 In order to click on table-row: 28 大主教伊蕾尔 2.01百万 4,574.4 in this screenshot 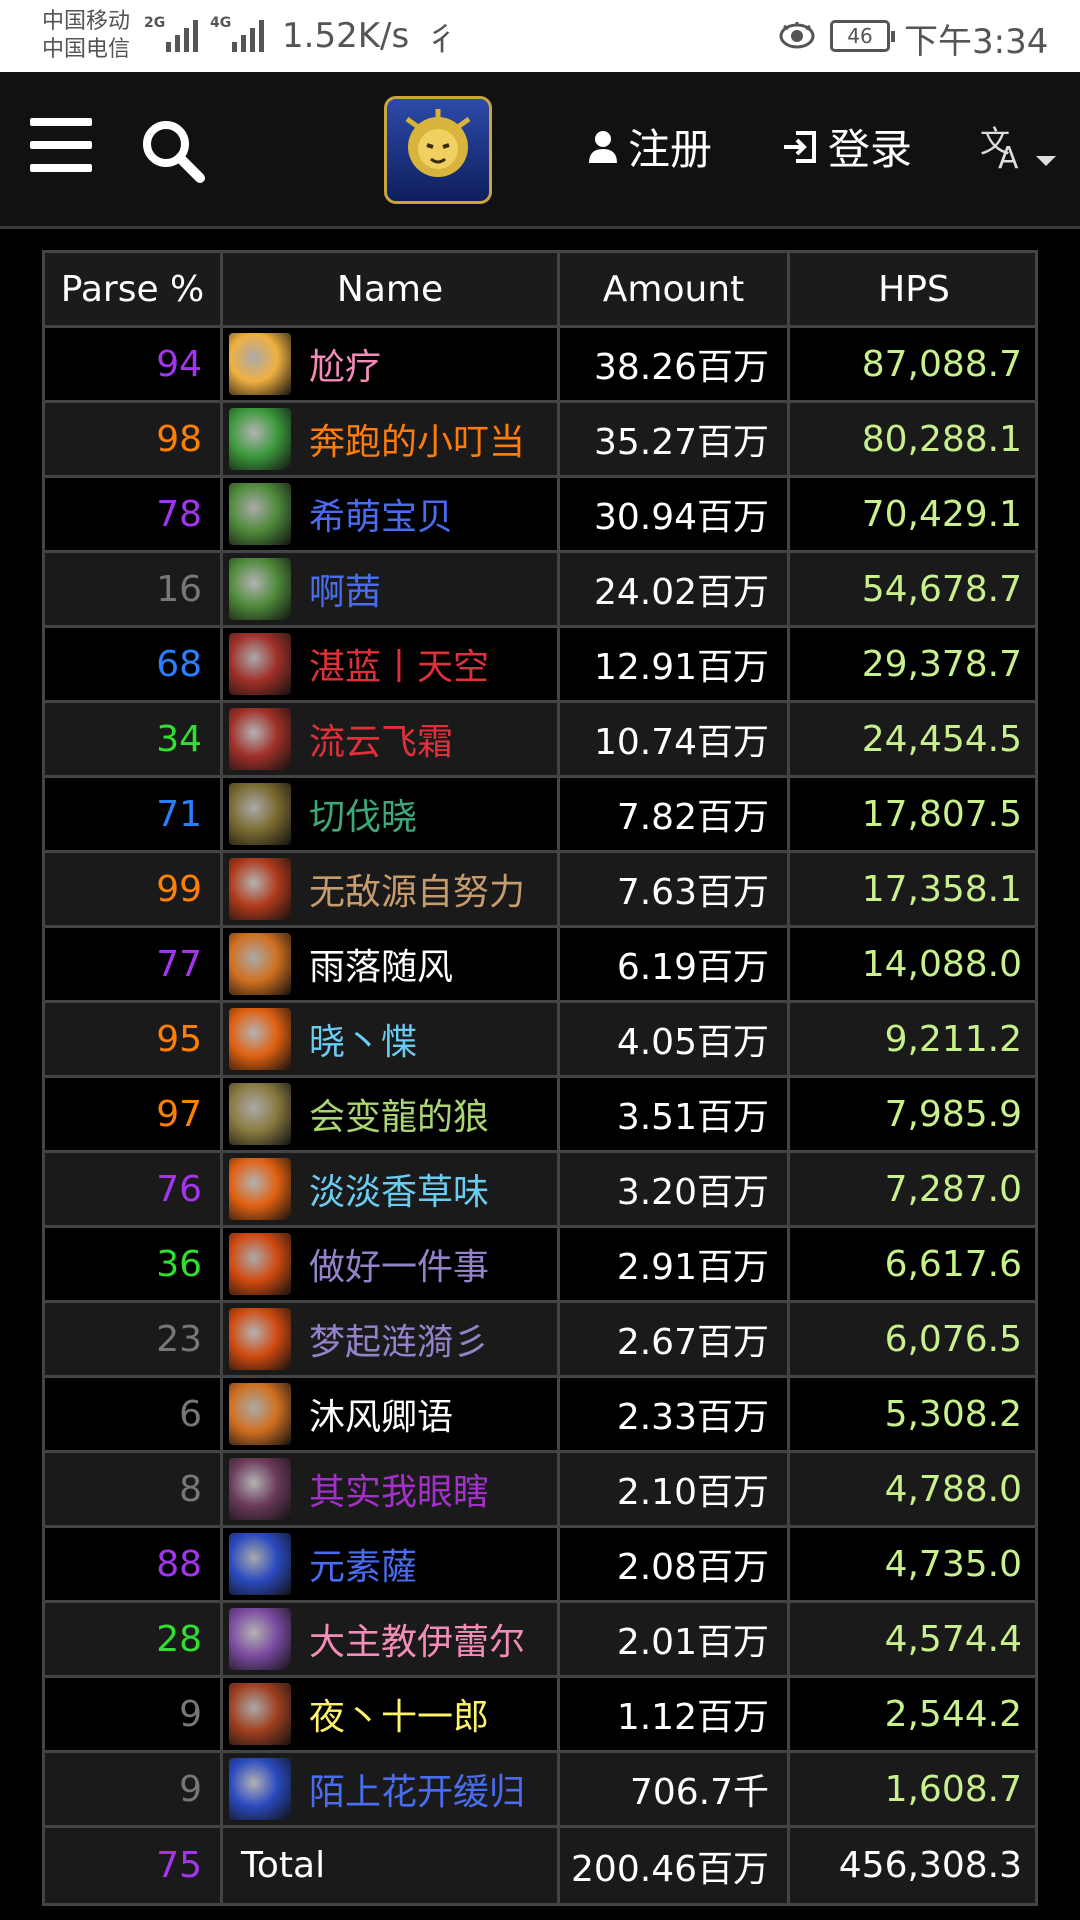, I will do `click(540, 1640)`.